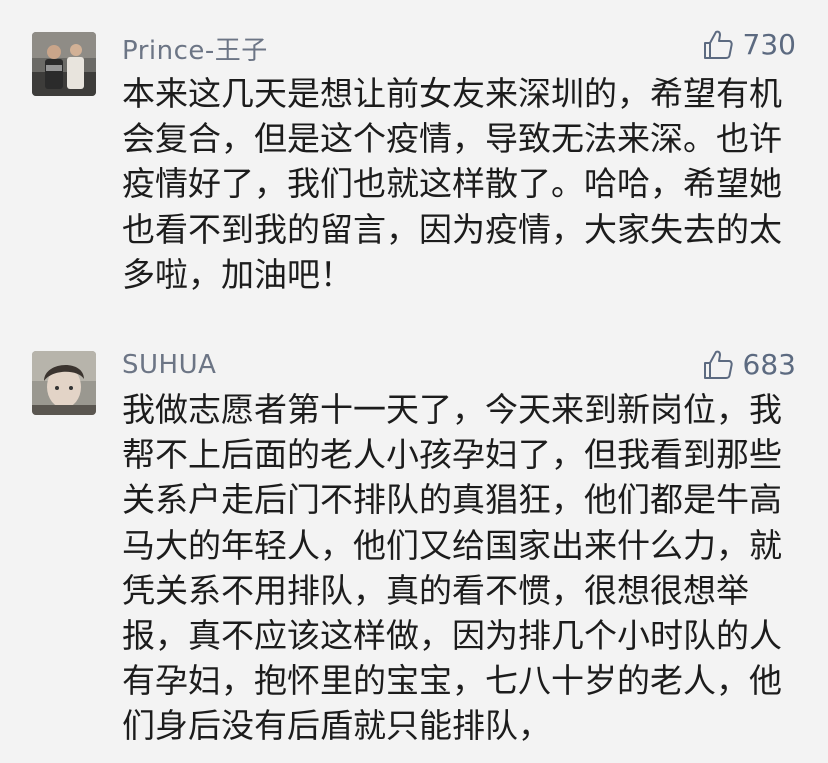  Describe the element at coordinates (452, 409) in the screenshot. I see `comment-line: 我做志愿者第十一天了，今天来到新岗位，我` at that location.